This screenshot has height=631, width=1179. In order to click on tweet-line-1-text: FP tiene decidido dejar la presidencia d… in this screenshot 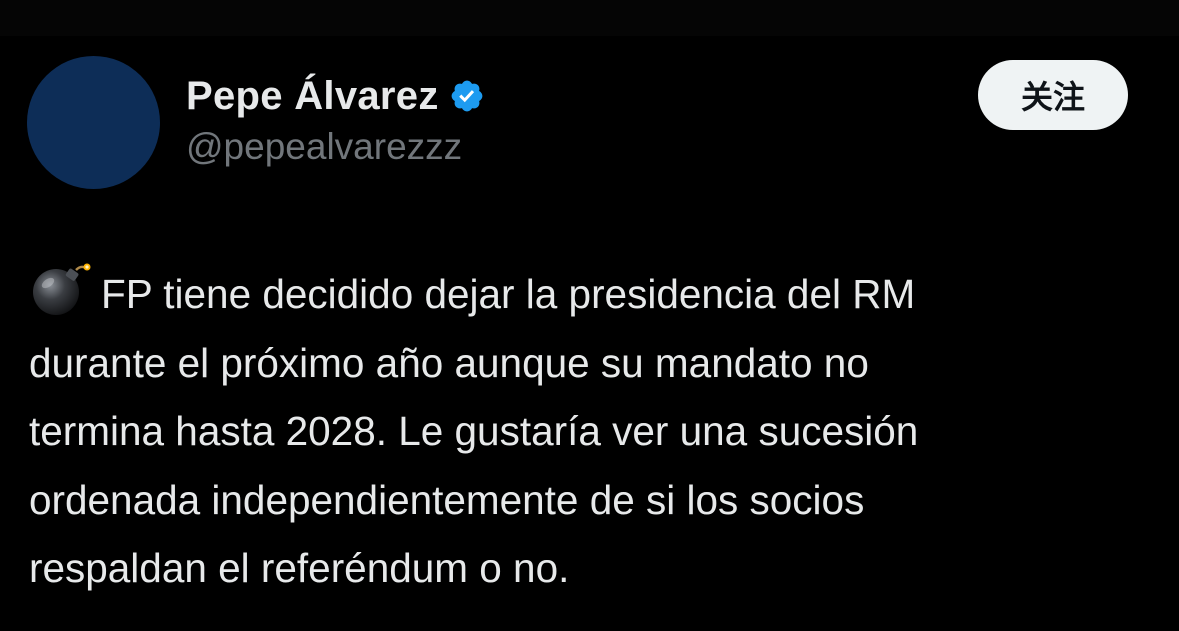, I will do `click(508, 294)`.